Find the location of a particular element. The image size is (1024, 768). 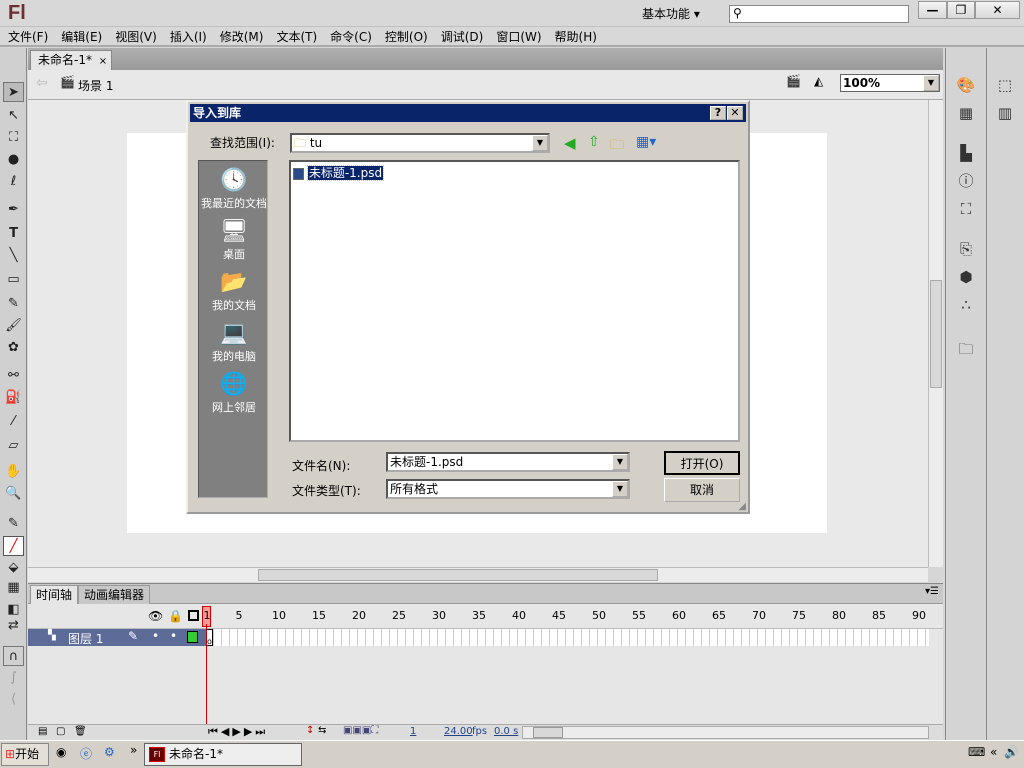

align-icon: ▙ is located at coordinates (966, 153).